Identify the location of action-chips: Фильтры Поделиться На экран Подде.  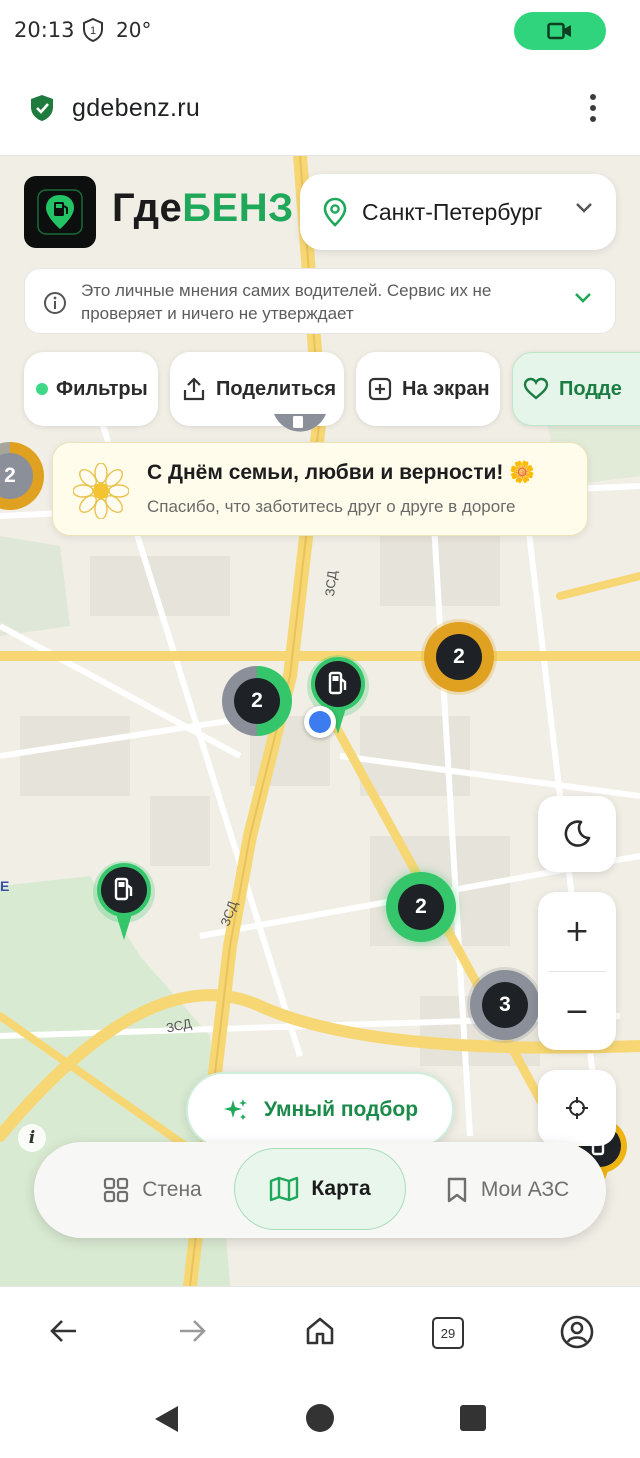
(332, 390).